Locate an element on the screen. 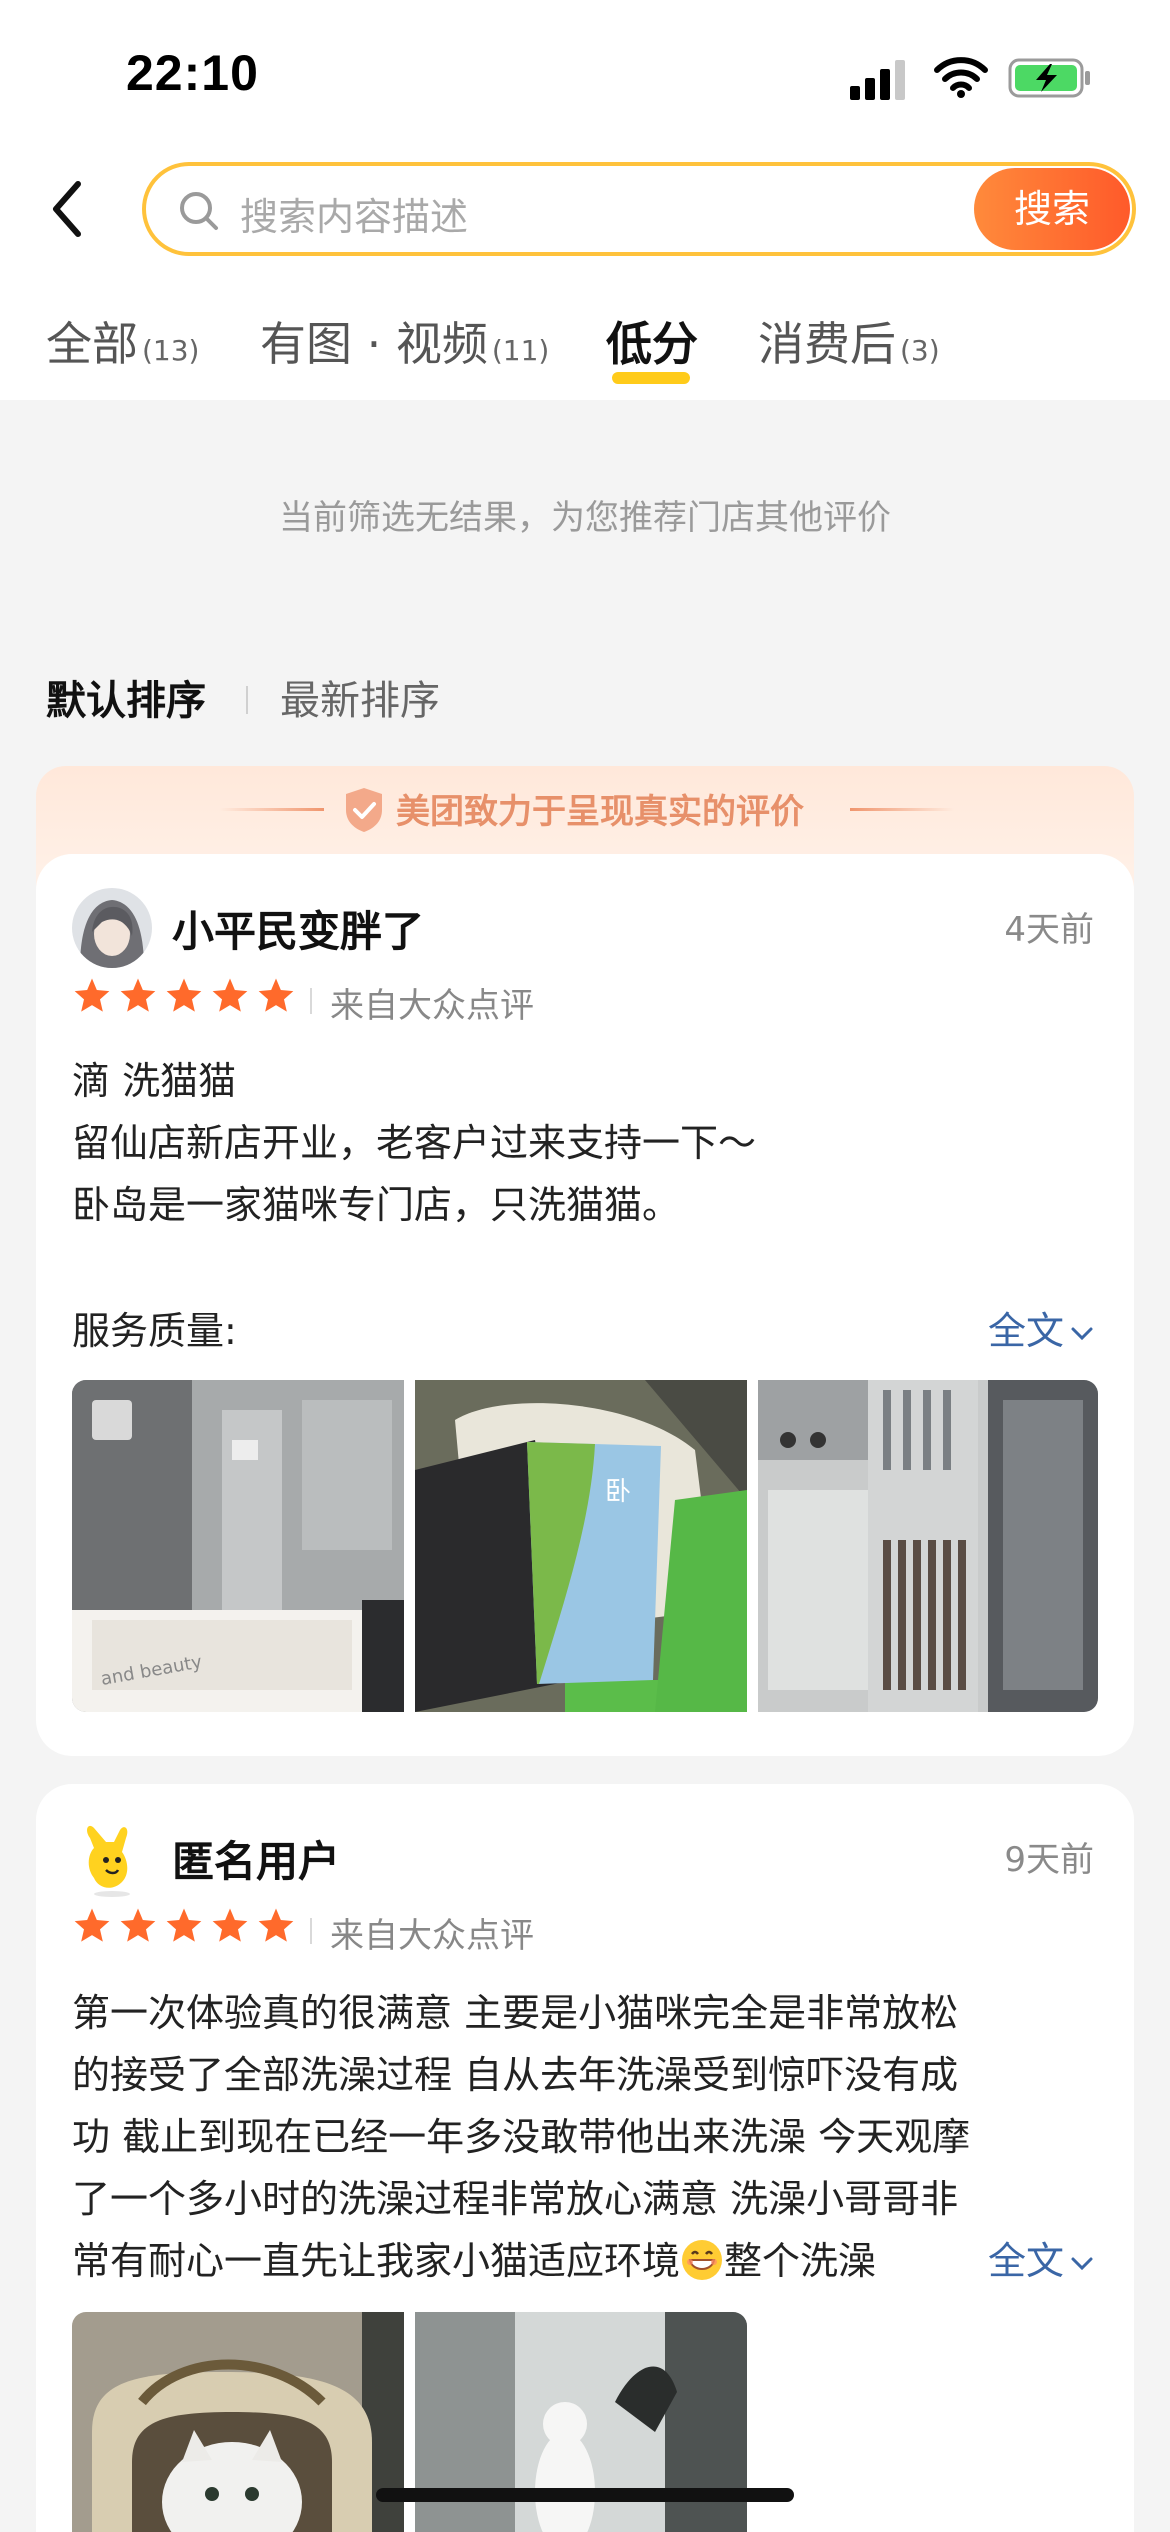 The width and height of the screenshot is (1170, 2532). tab-low-score: 低分 is located at coordinates (652, 341).